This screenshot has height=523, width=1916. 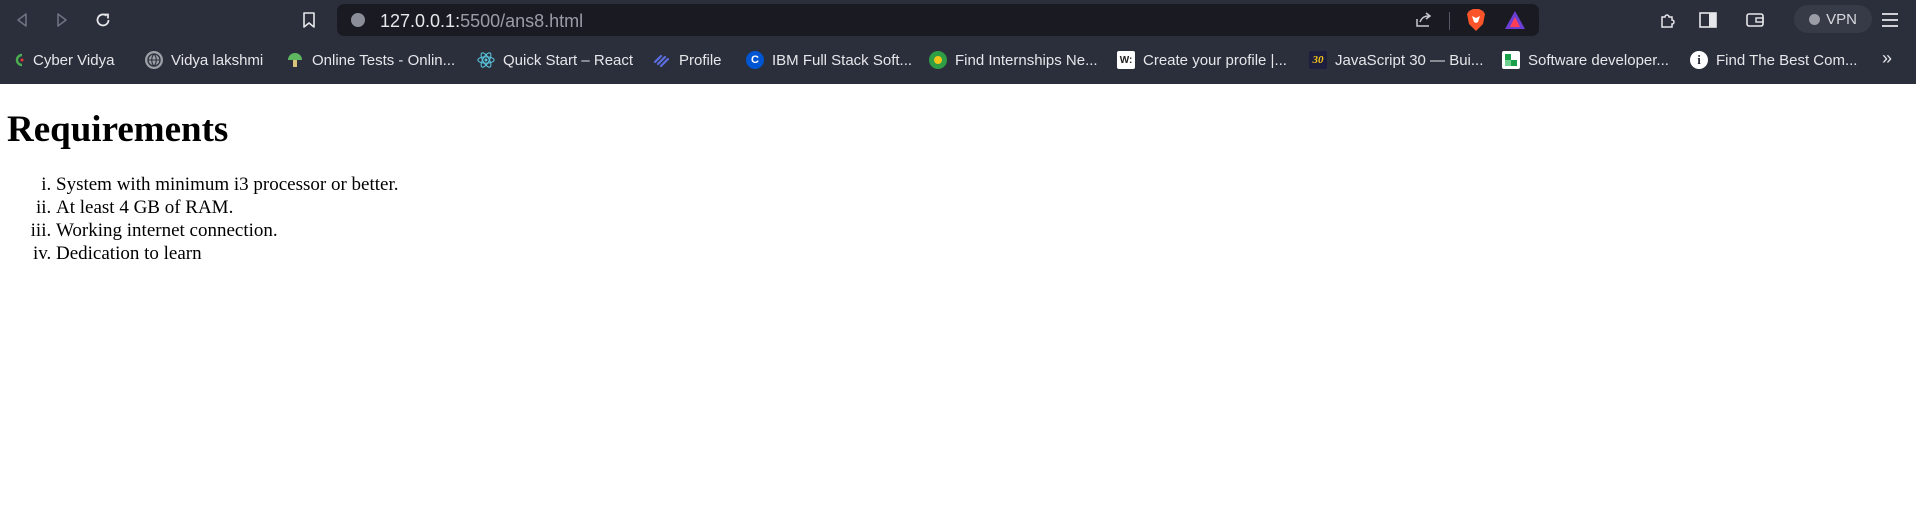 I want to click on brave-rewards-icon, so click(x=1515, y=22).